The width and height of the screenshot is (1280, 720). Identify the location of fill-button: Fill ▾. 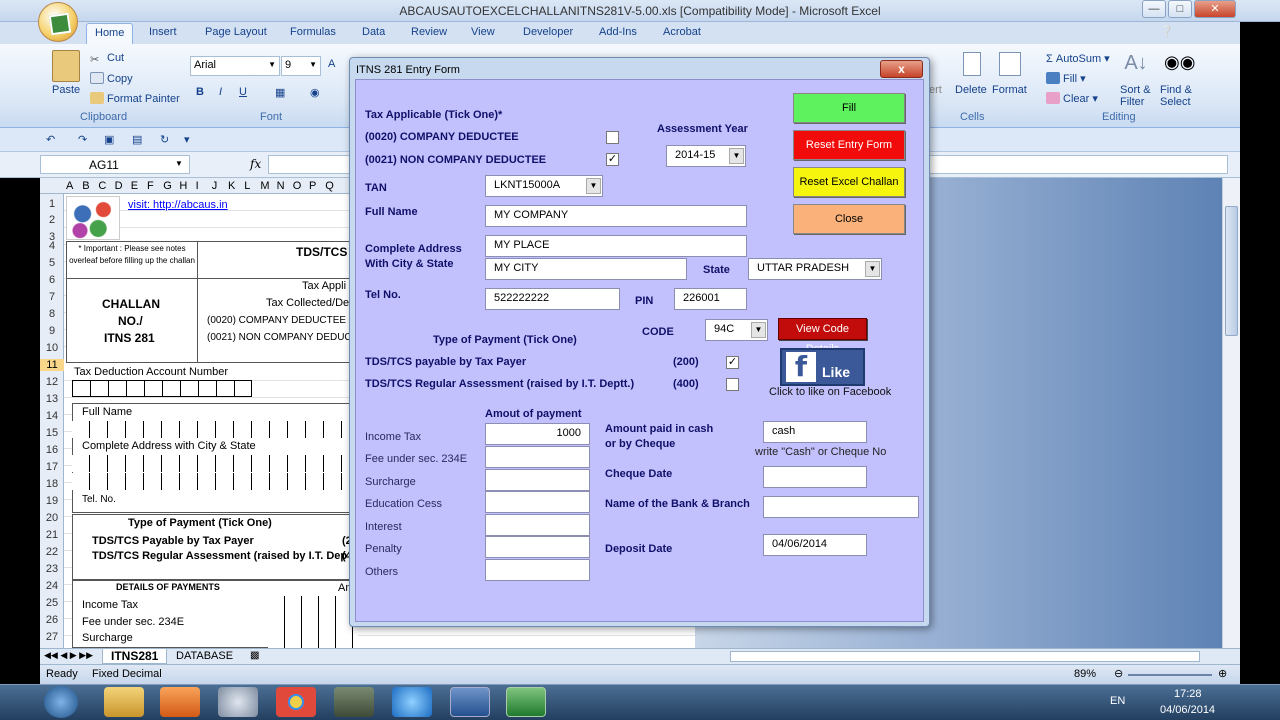
(1066, 78).